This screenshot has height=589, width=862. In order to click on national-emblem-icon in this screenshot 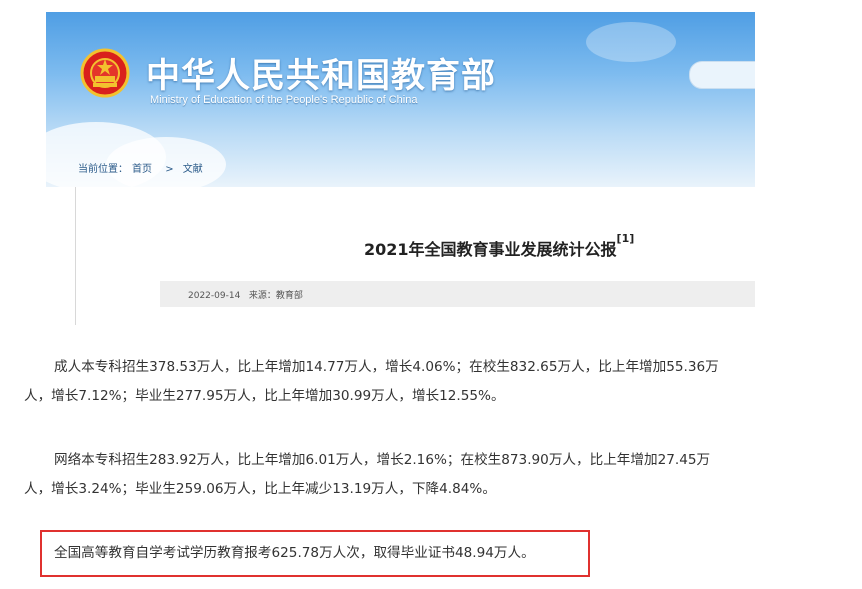, I will do `click(105, 73)`.